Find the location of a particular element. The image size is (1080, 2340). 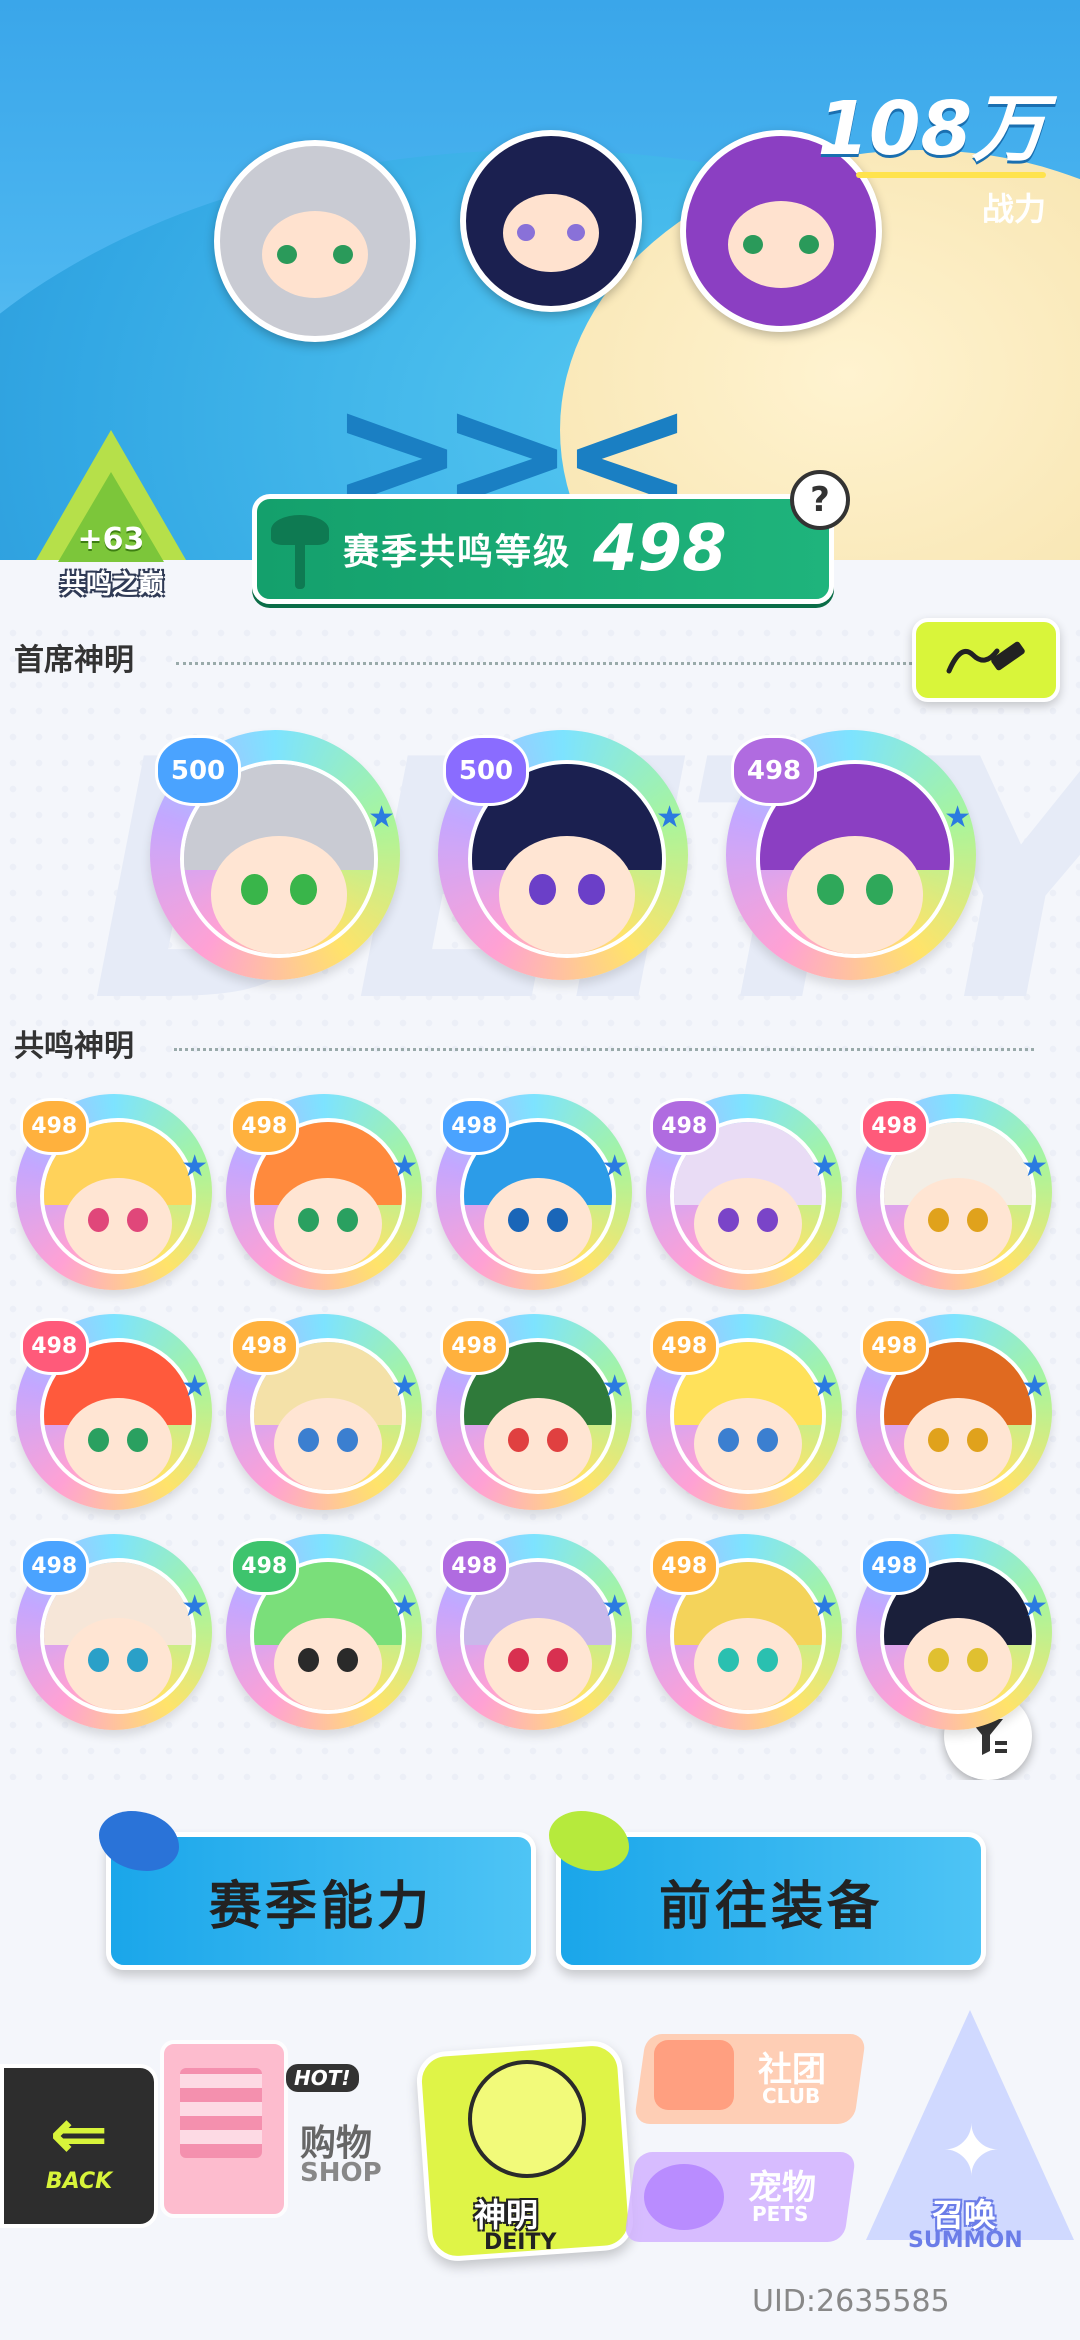

season-ability-button: 赛季能力 is located at coordinates (317, 1890).